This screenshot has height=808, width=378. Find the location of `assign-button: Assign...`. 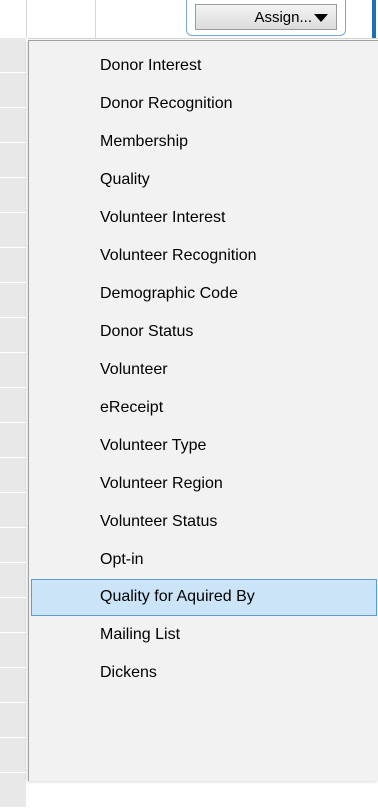

assign-button: Assign... is located at coordinates (266, 17).